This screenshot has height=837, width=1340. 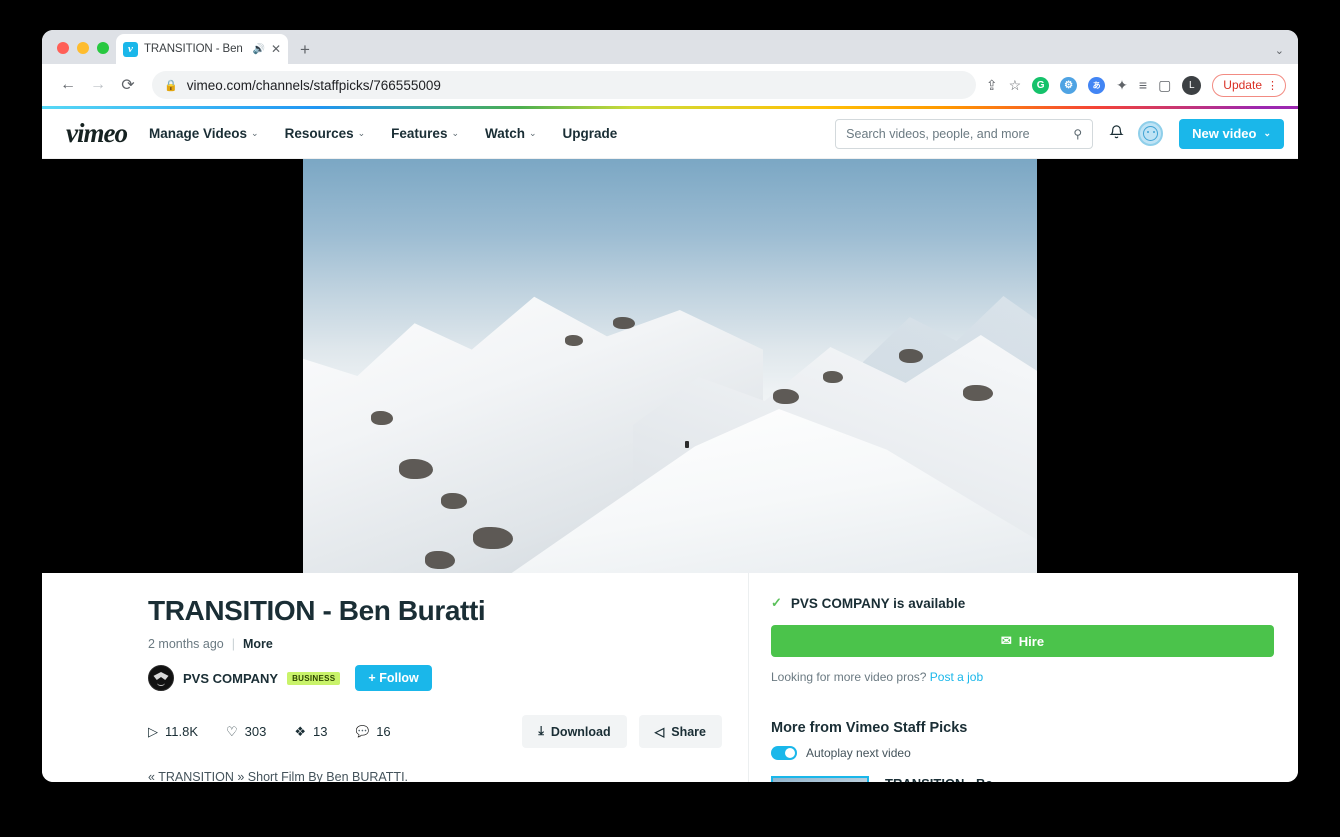 I want to click on autoplay-row: Autoplay next video, so click(x=1022, y=753).